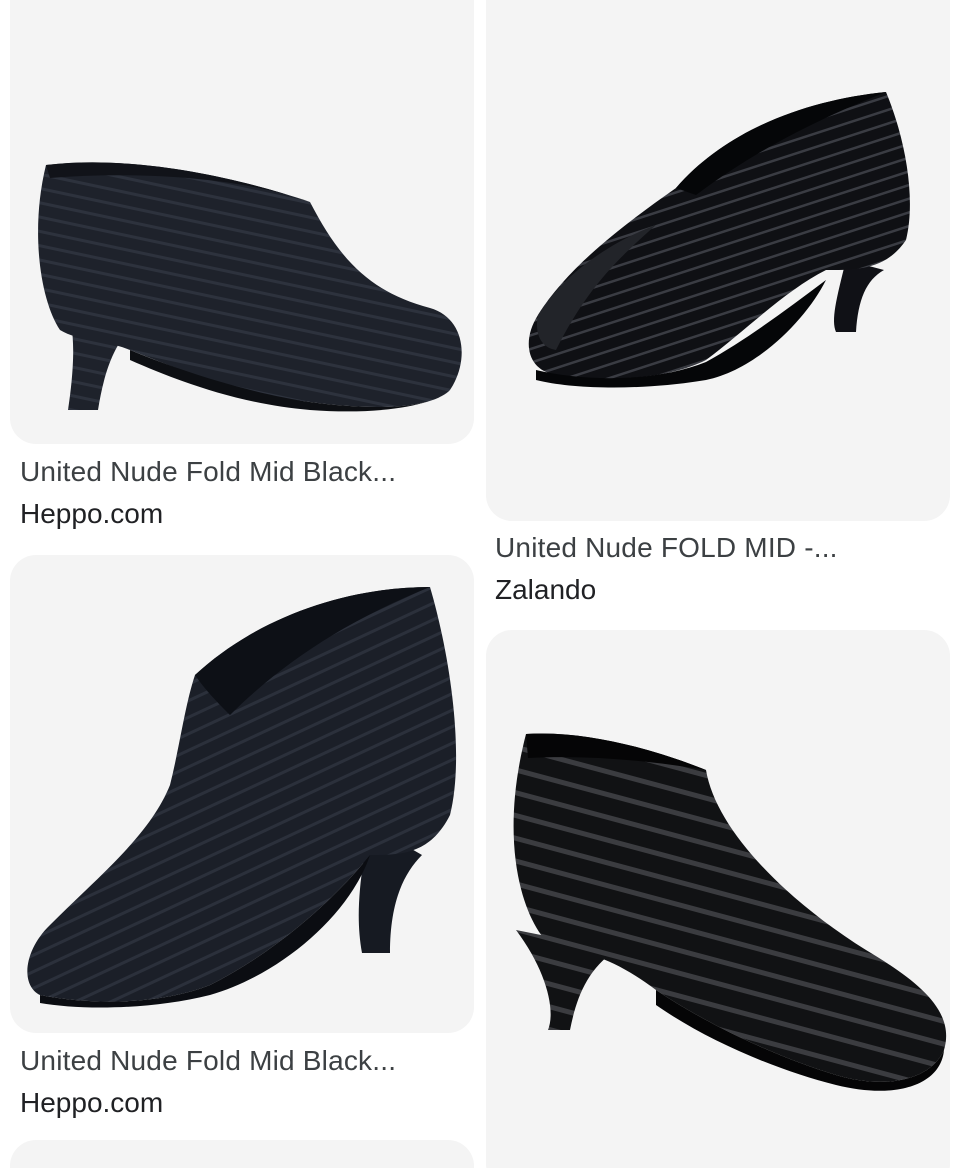  Describe the element at coordinates (92, 513) in the screenshot. I see `result-source-1: Heppo.com` at that location.